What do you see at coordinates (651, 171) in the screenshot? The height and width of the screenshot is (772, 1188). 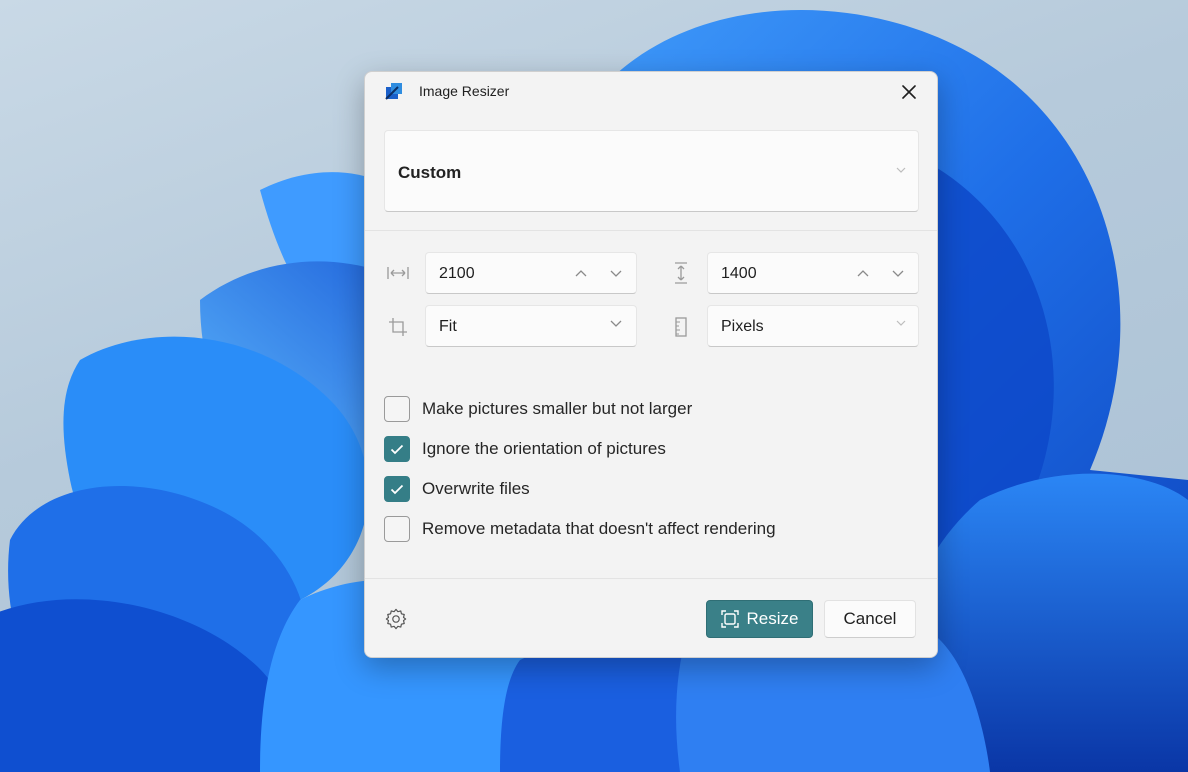 I see `preset-dropdown: Custom` at bounding box center [651, 171].